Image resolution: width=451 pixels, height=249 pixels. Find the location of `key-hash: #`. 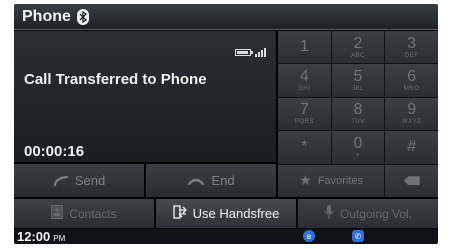

key-hash: # is located at coordinates (411, 147).